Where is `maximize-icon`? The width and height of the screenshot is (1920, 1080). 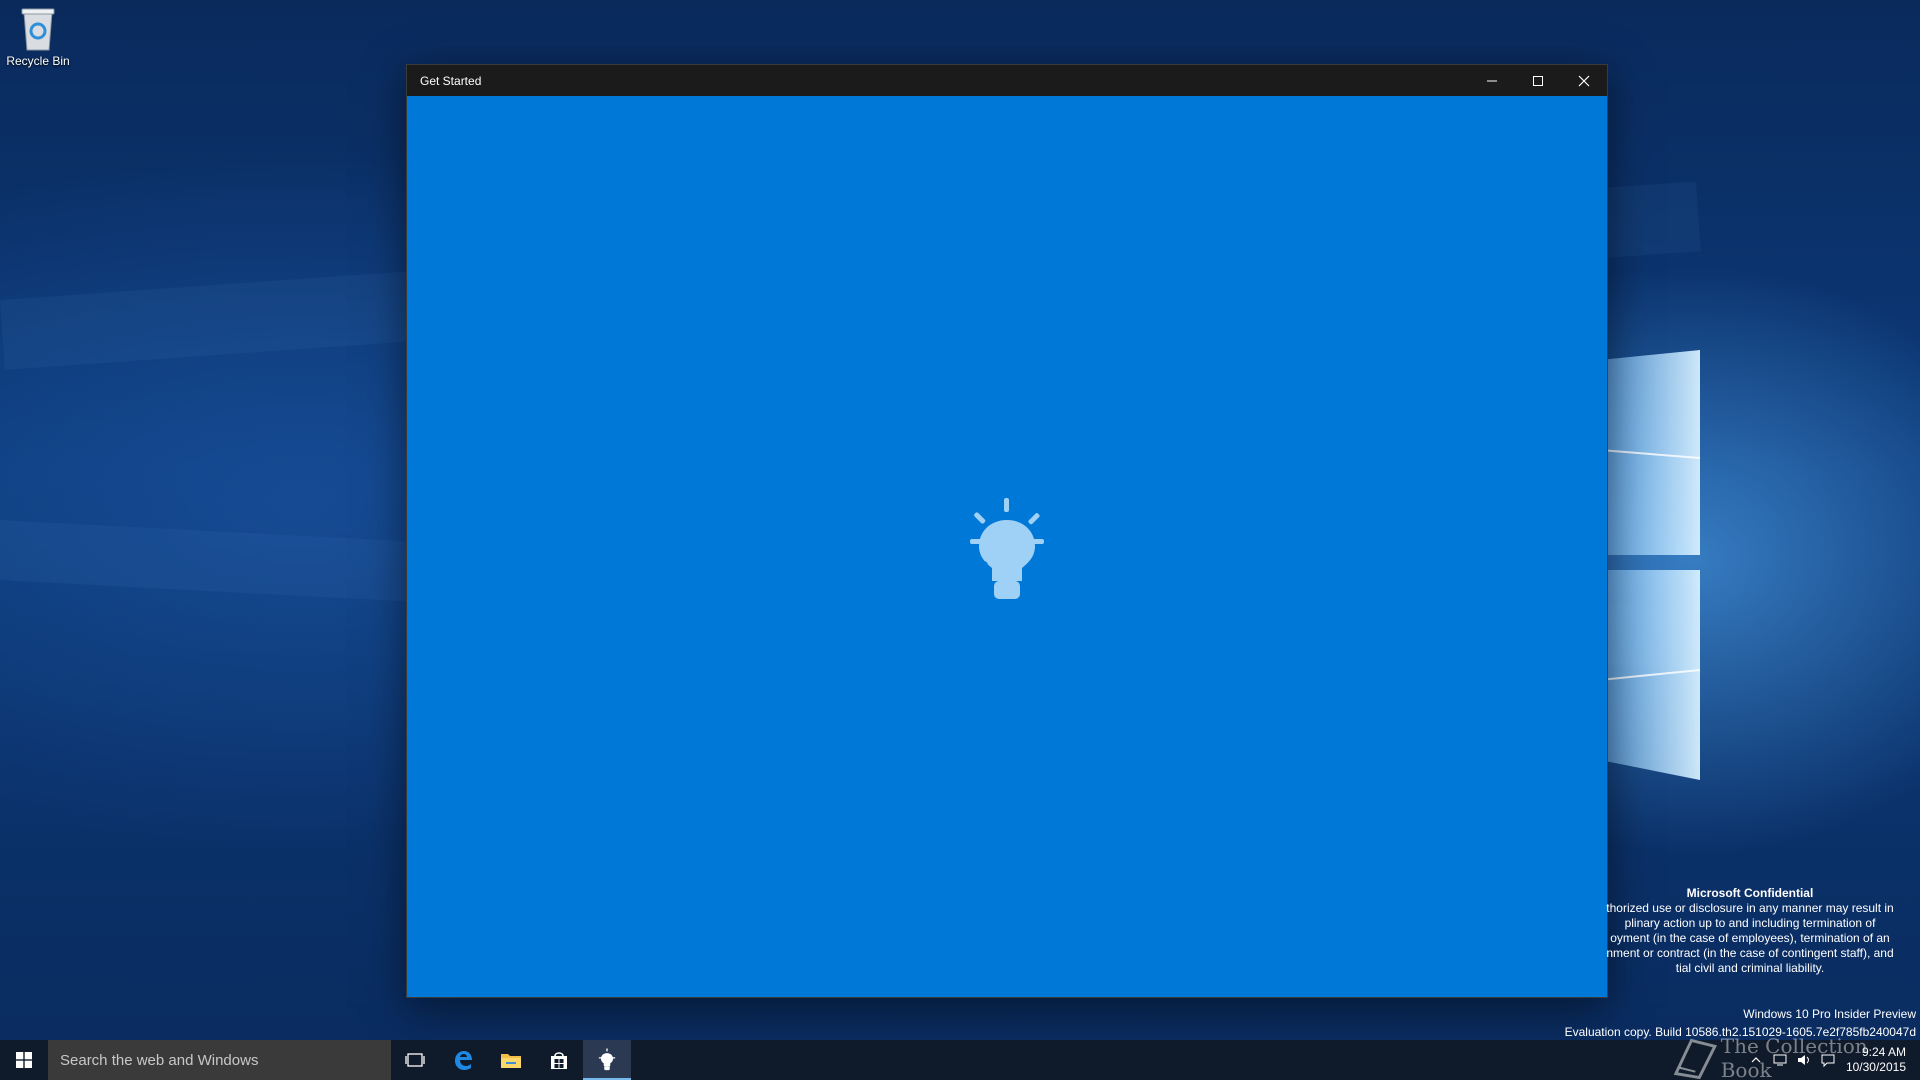
maximize-icon is located at coordinates (1538, 80).